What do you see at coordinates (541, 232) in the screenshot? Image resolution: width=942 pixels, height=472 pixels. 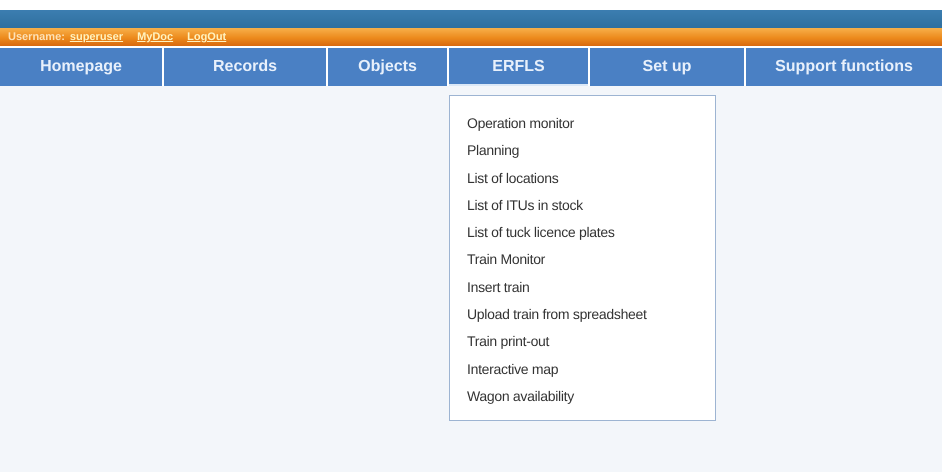 I see `menu-item: List of tuck licence plates` at bounding box center [541, 232].